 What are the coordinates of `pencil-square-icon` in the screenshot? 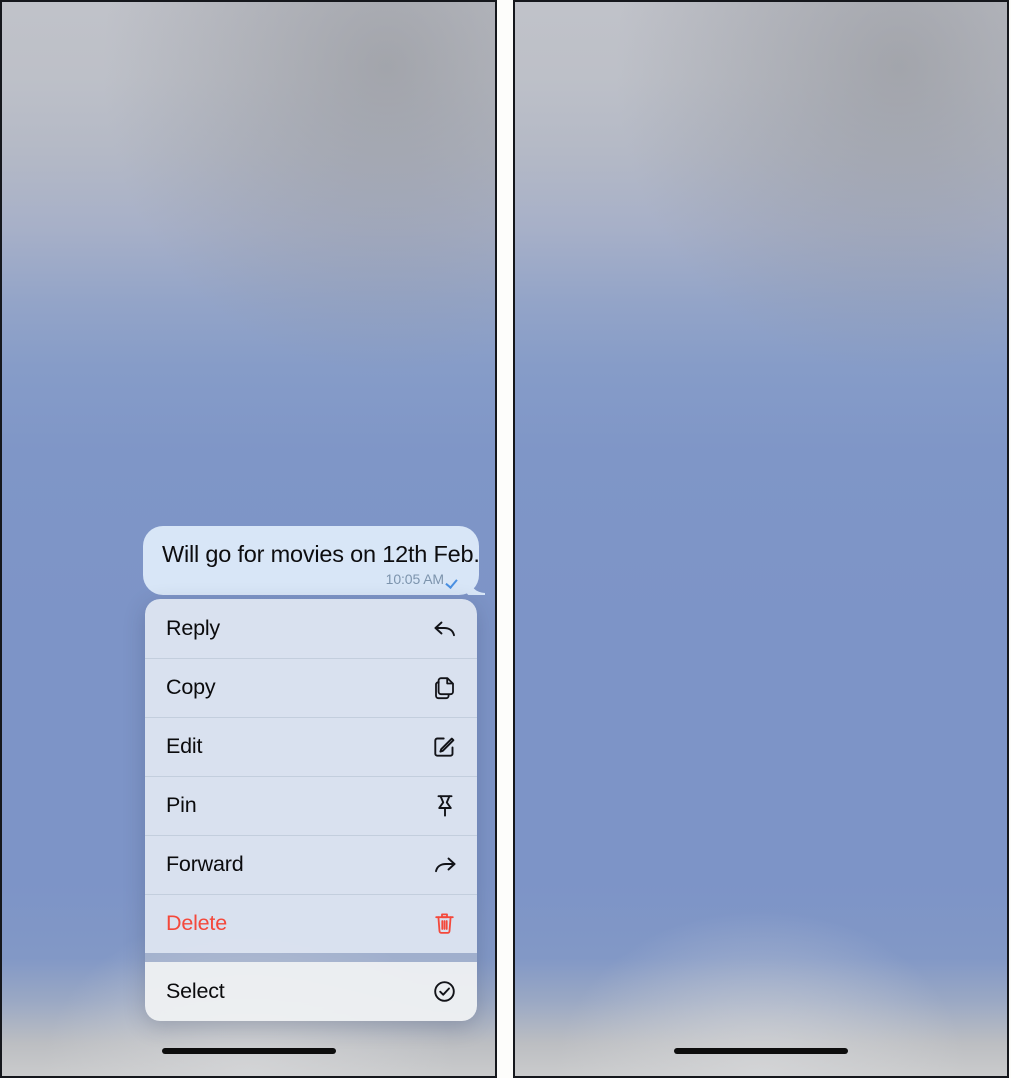 It's located at (444, 746).